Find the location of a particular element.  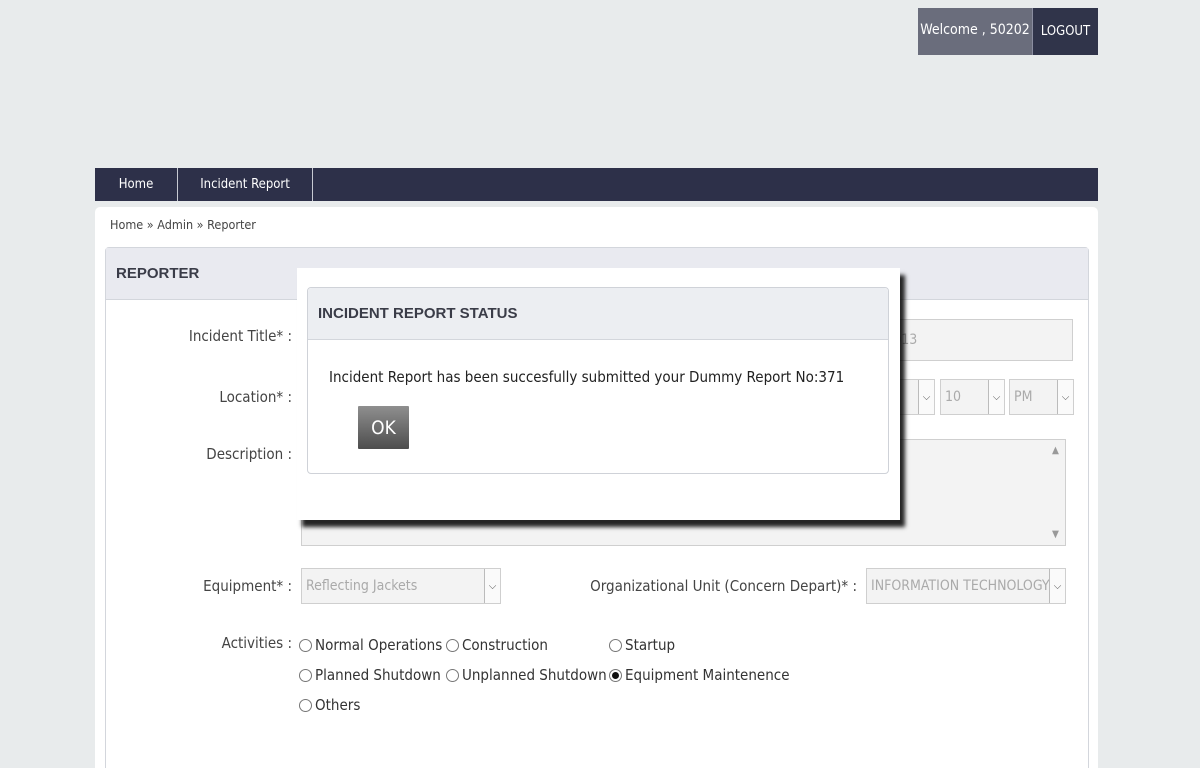

radio-unplanned-shutdown: Unplanned Shutdown is located at coordinates (526, 675).